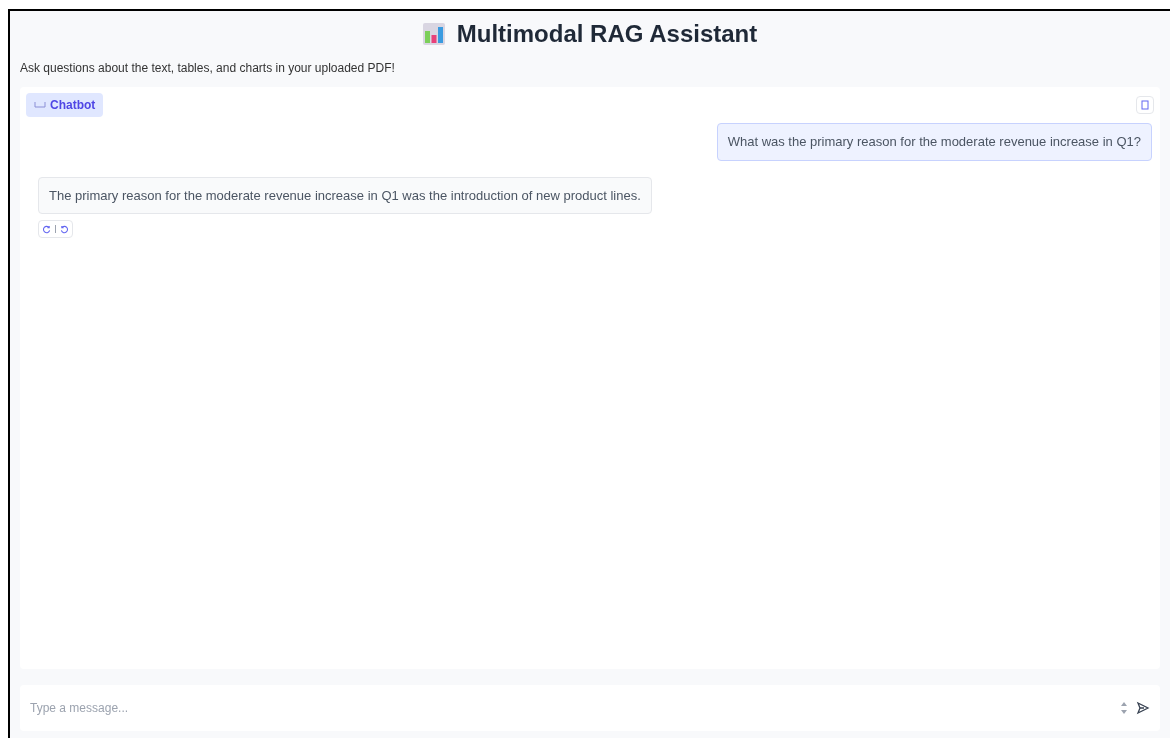 The width and height of the screenshot is (1170, 738). Describe the element at coordinates (1143, 708) in the screenshot. I see `send-icon` at that location.